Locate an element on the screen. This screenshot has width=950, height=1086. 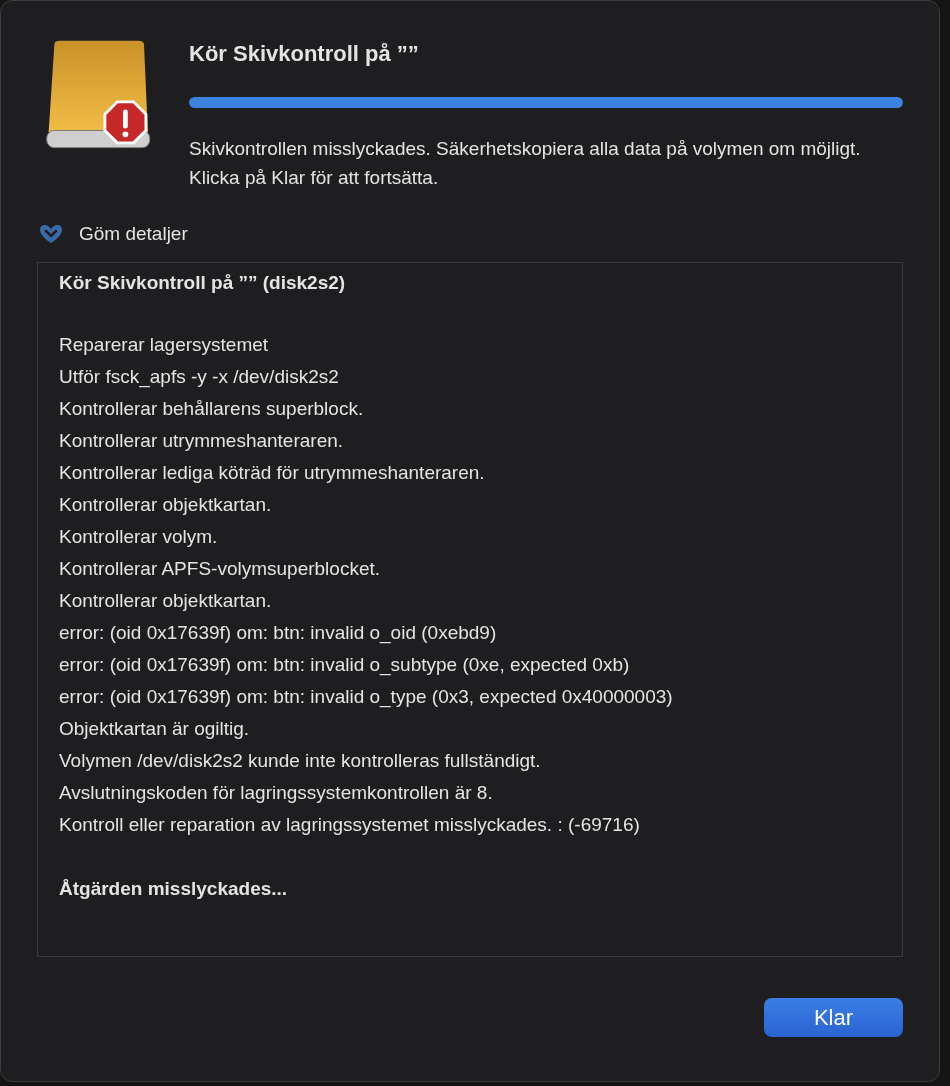
log-line: Objektkartan är ogiltig. is located at coordinates (155, 729).